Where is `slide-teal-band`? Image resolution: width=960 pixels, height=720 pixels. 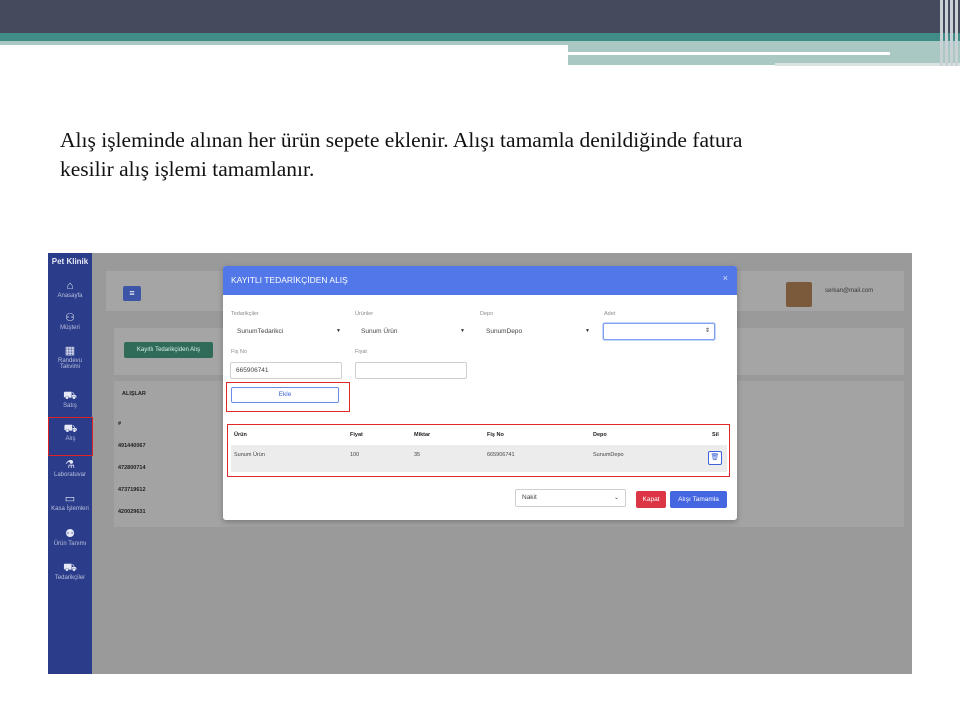
slide-teal-band is located at coordinates (480, 37).